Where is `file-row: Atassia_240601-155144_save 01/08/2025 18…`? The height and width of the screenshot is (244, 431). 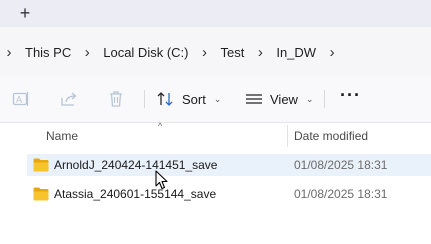
file-row: Atassia_240601-155144_save 01/08/2025 18… is located at coordinates (229, 194).